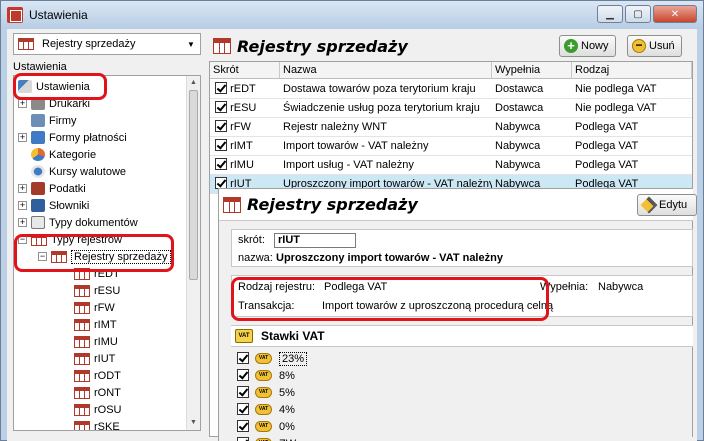 The image size is (704, 441). Describe the element at coordinates (105, 324) in the screenshot. I see `tree-node-label: rIMT` at that location.